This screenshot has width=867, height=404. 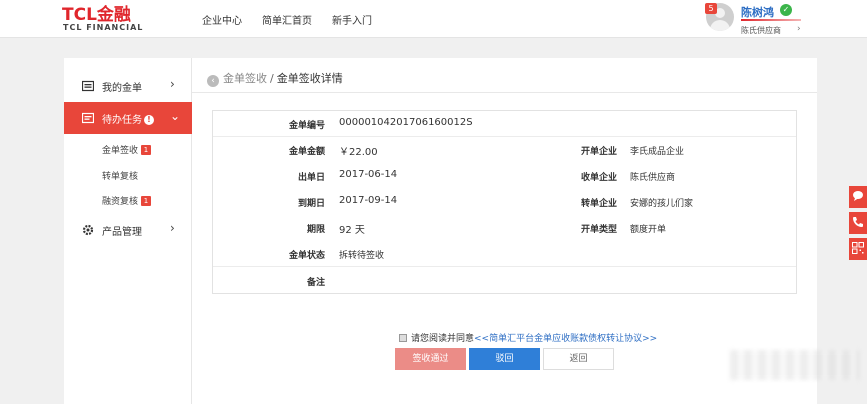 What do you see at coordinates (653, 178) in the screenshot?
I see `receive-company-value: 陈氏供应商` at bounding box center [653, 178].